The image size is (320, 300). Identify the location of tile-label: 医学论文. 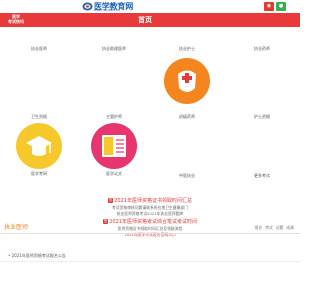
(114, 173).